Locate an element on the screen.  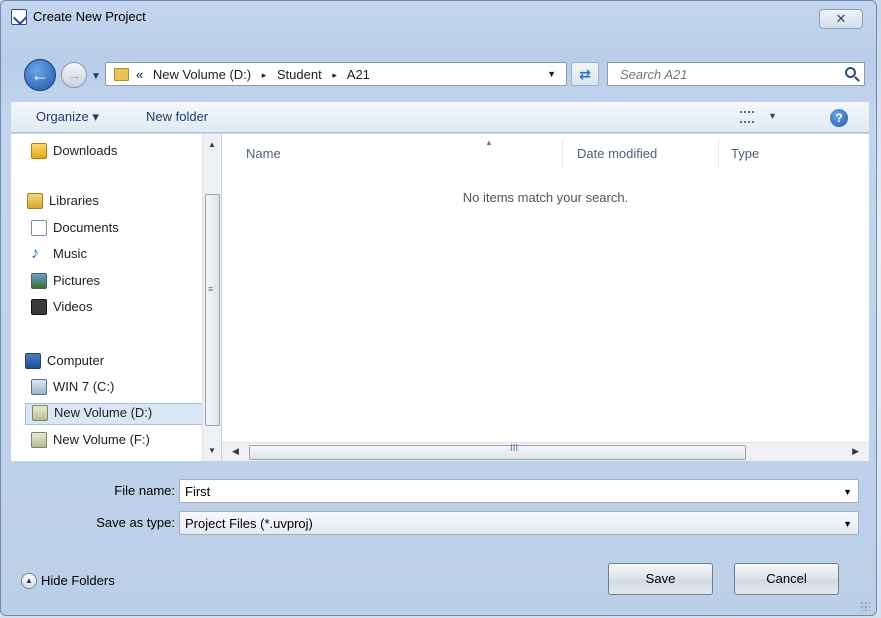
pictures-icon is located at coordinates (39, 280).